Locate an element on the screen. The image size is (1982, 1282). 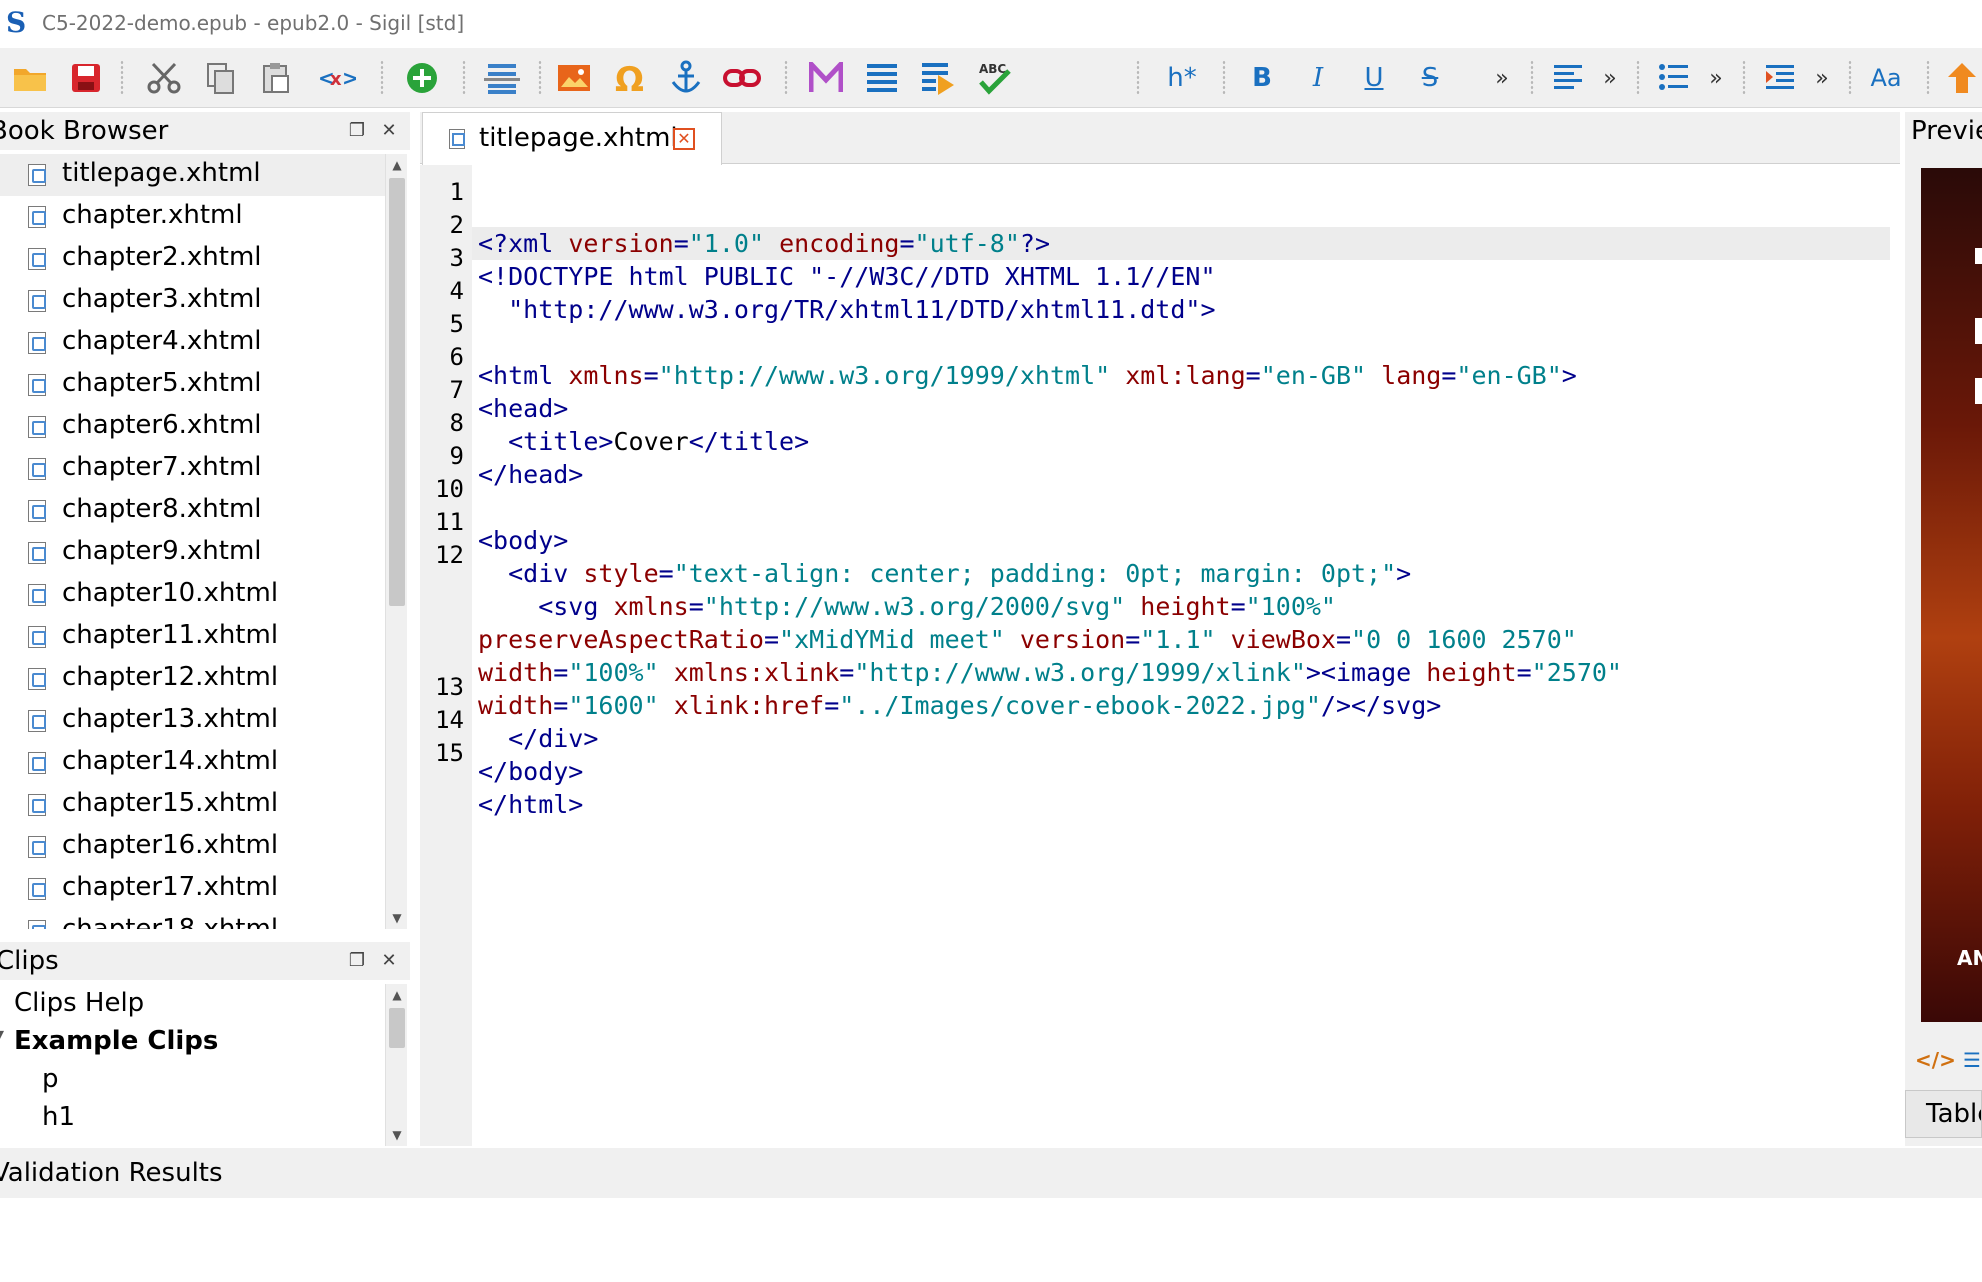
spellcheck-icon: ABC is located at coordinates (994, 78).